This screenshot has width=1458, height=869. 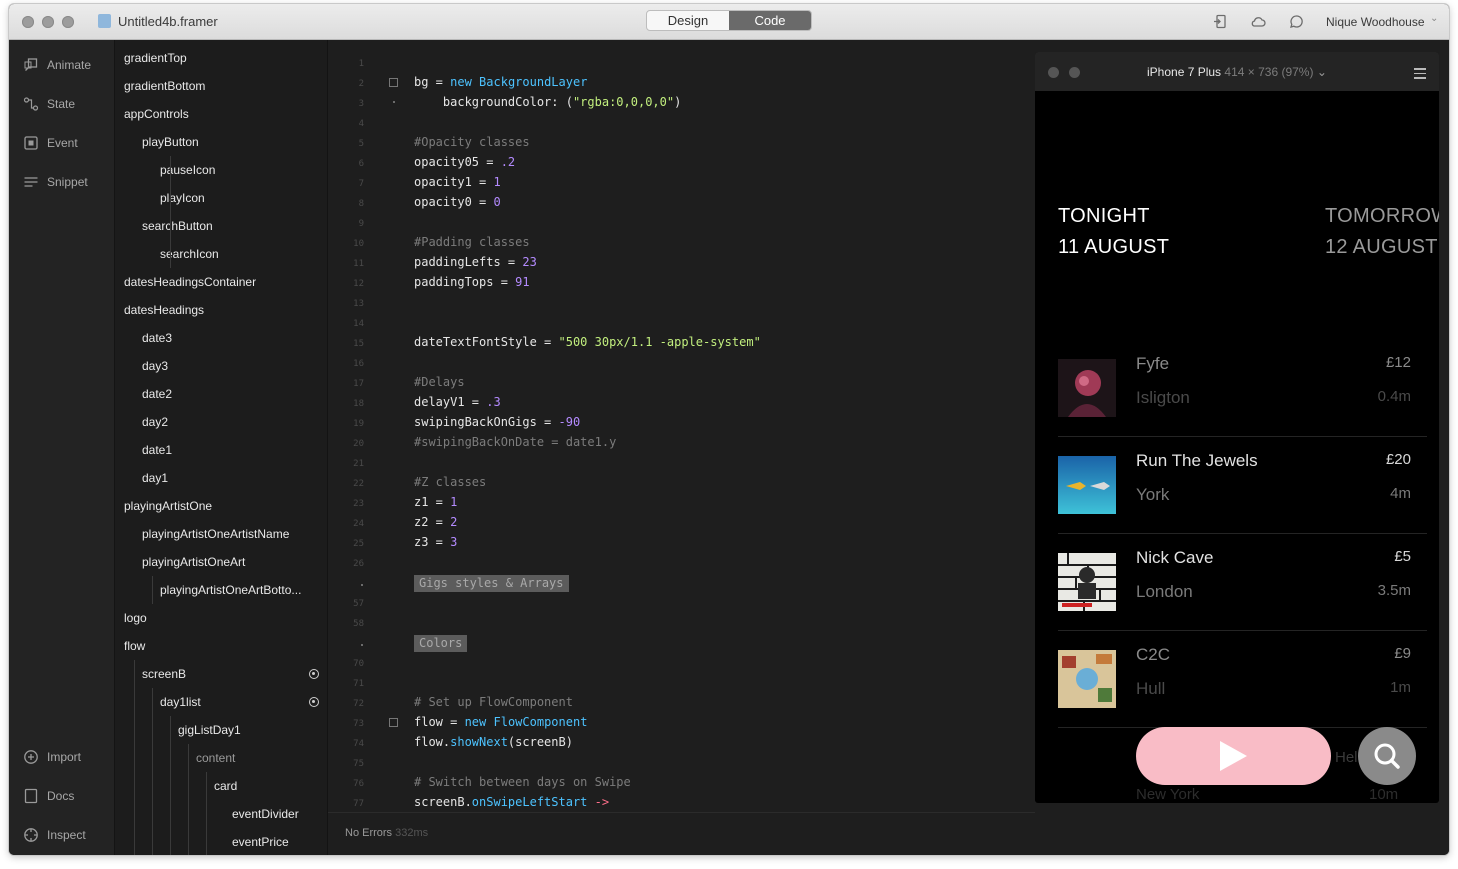 I want to click on code-line: paddingLefts = 23, so click(x=475, y=262).